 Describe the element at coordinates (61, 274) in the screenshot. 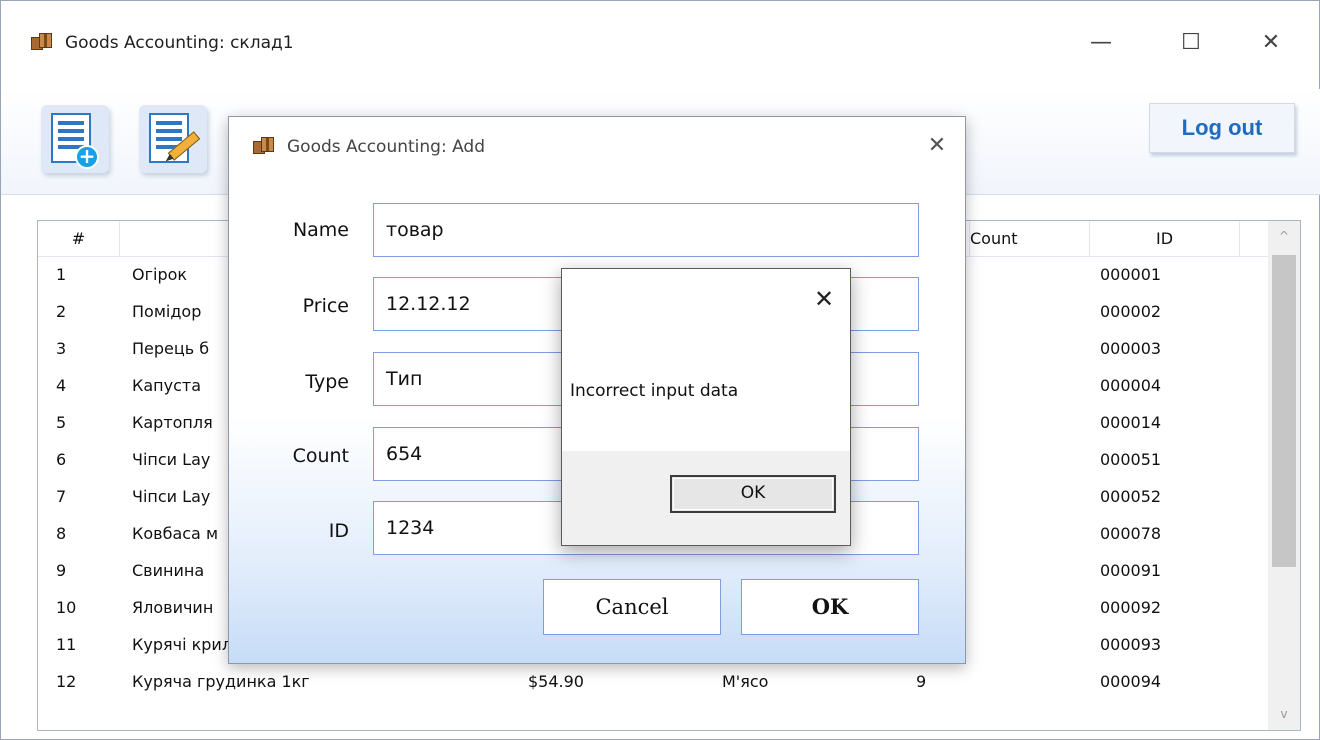

I see `cell-num: 1` at that location.